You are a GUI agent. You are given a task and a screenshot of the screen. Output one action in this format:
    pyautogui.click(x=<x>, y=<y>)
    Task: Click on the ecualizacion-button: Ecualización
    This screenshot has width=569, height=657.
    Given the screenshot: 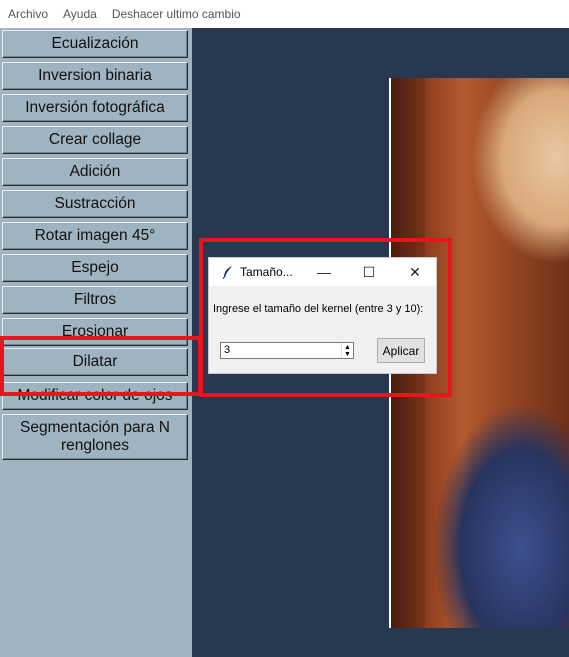 What is the action you would take?
    pyautogui.click(x=95, y=44)
    